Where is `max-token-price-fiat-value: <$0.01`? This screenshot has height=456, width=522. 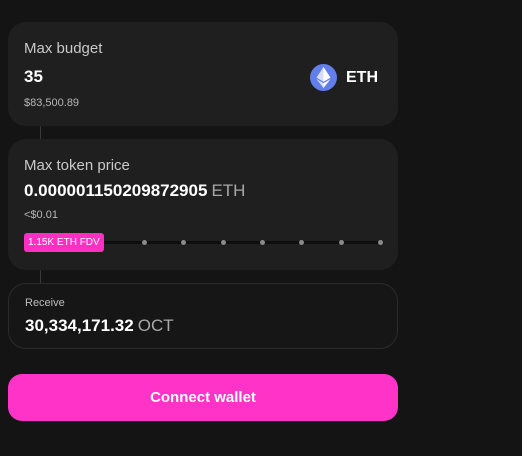
max-token-price-fiat-value: <$0.01 is located at coordinates (41, 215).